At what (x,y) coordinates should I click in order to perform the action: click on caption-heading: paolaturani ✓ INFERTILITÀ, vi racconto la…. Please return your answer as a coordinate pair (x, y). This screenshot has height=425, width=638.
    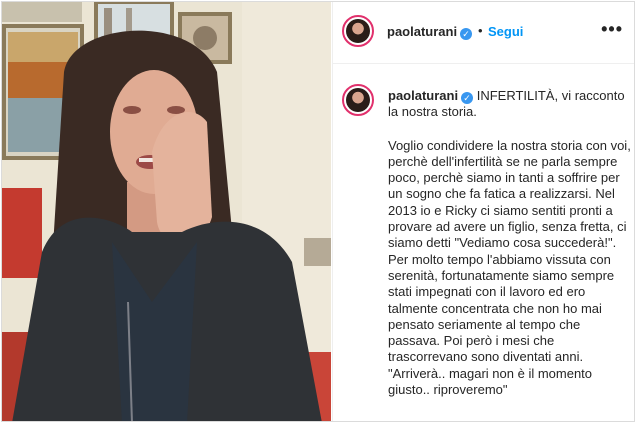
    Looking at the image, I should click on (510, 104).